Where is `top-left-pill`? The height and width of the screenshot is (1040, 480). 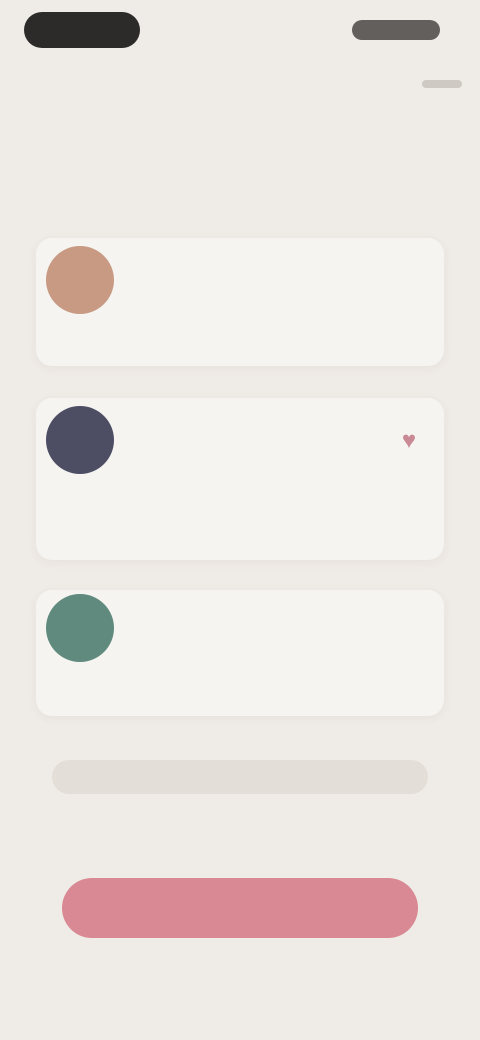 top-left-pill is located at coordinates (82, 30).